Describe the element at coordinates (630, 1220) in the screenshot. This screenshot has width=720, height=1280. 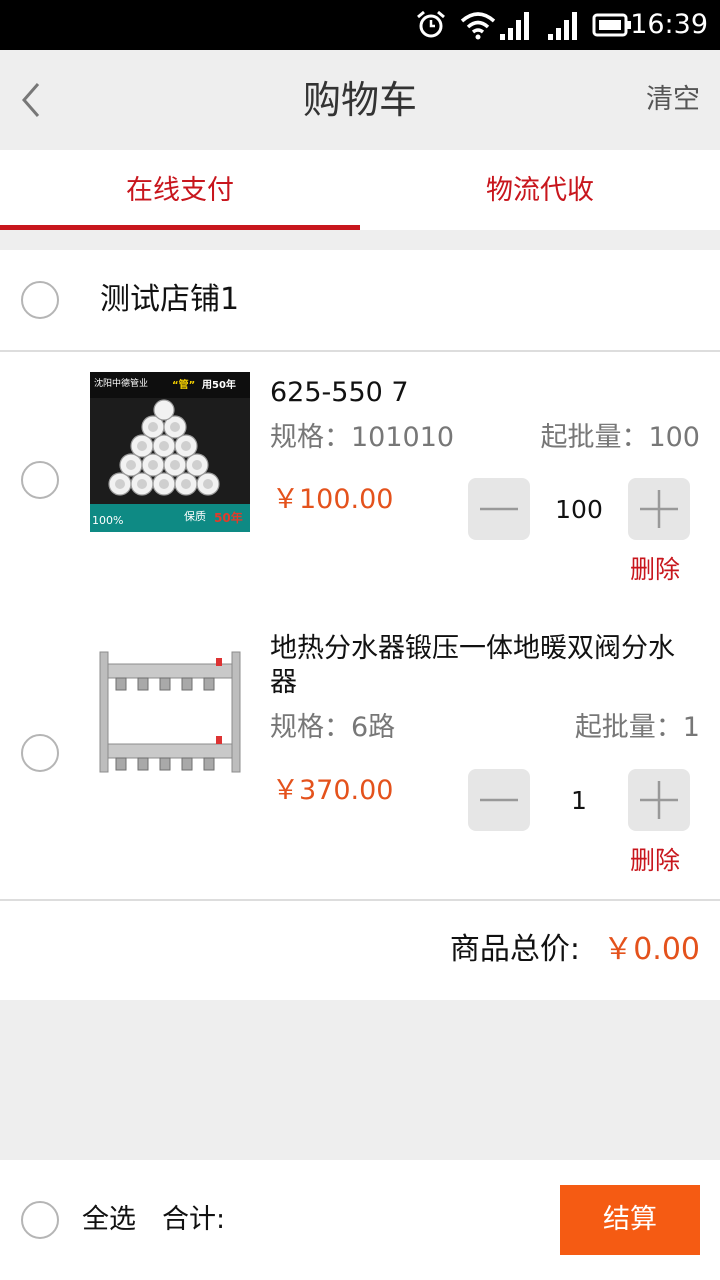
I see `checkout-button: 结算` at that location.